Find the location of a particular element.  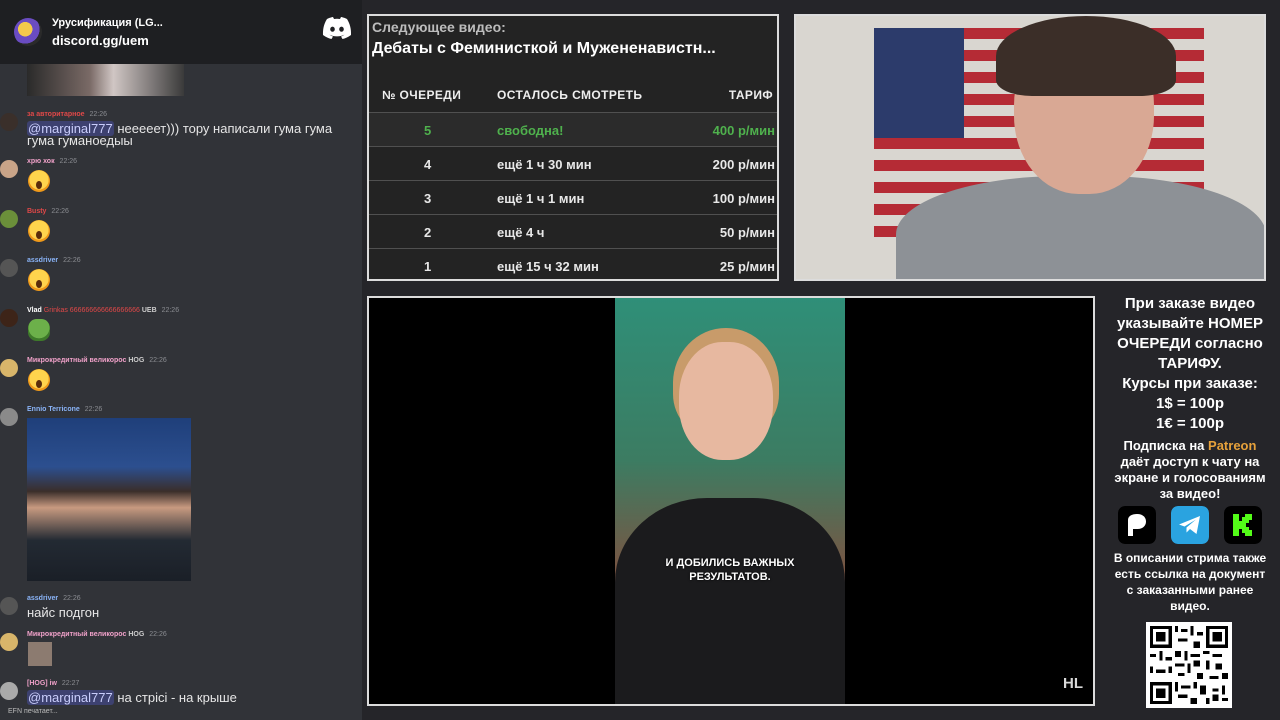

rate-usd: 1$ = 100р is located at coordinates (1190, 403).